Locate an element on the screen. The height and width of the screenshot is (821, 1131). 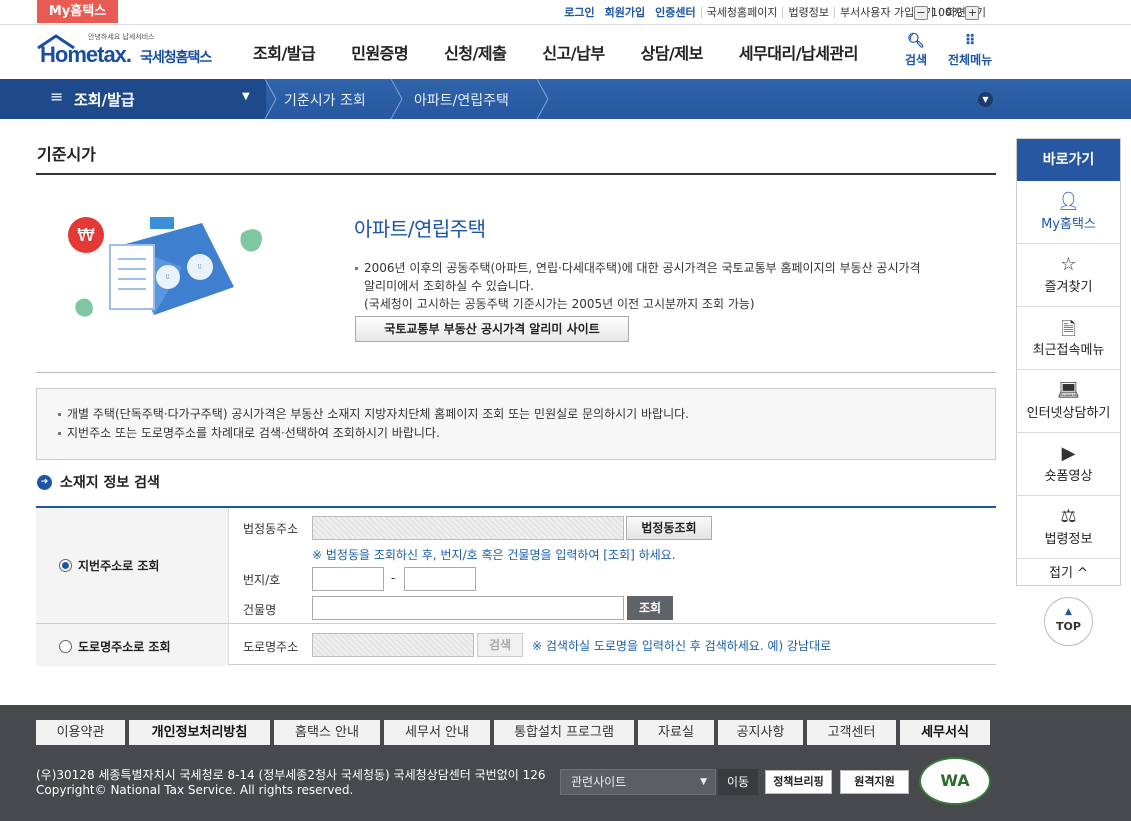
section-title: 아파트/연립주택 is located at coordinates (420, 227).